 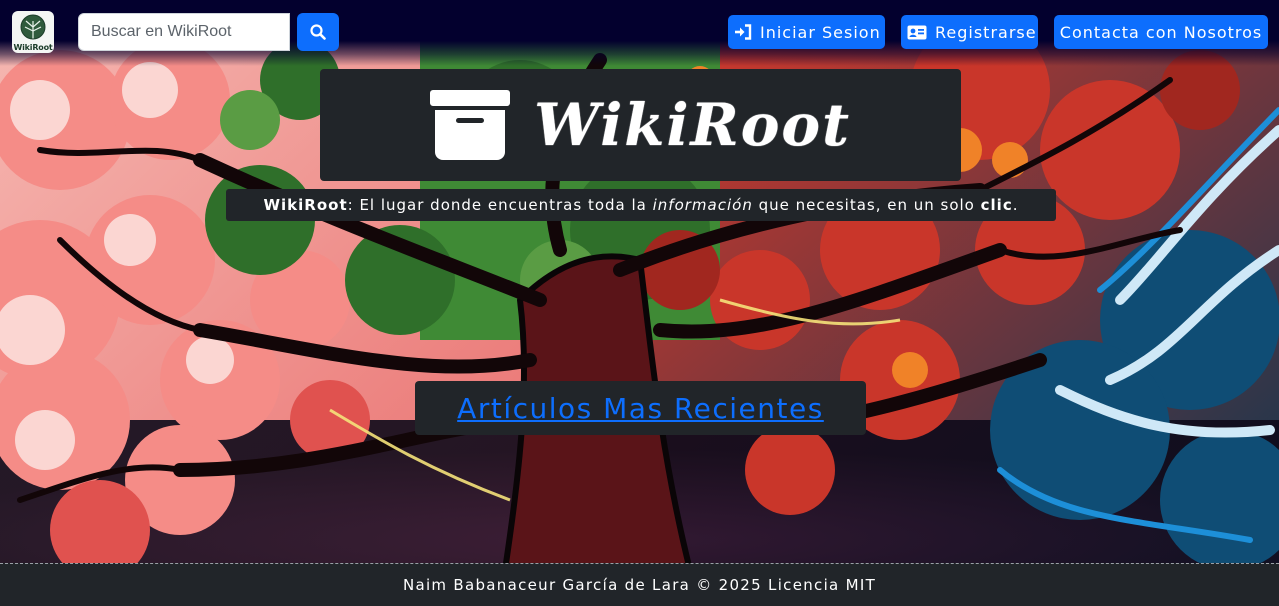 I want to click on tagline-part2: que necesitas, en un solo, so click(x=866, y=205).